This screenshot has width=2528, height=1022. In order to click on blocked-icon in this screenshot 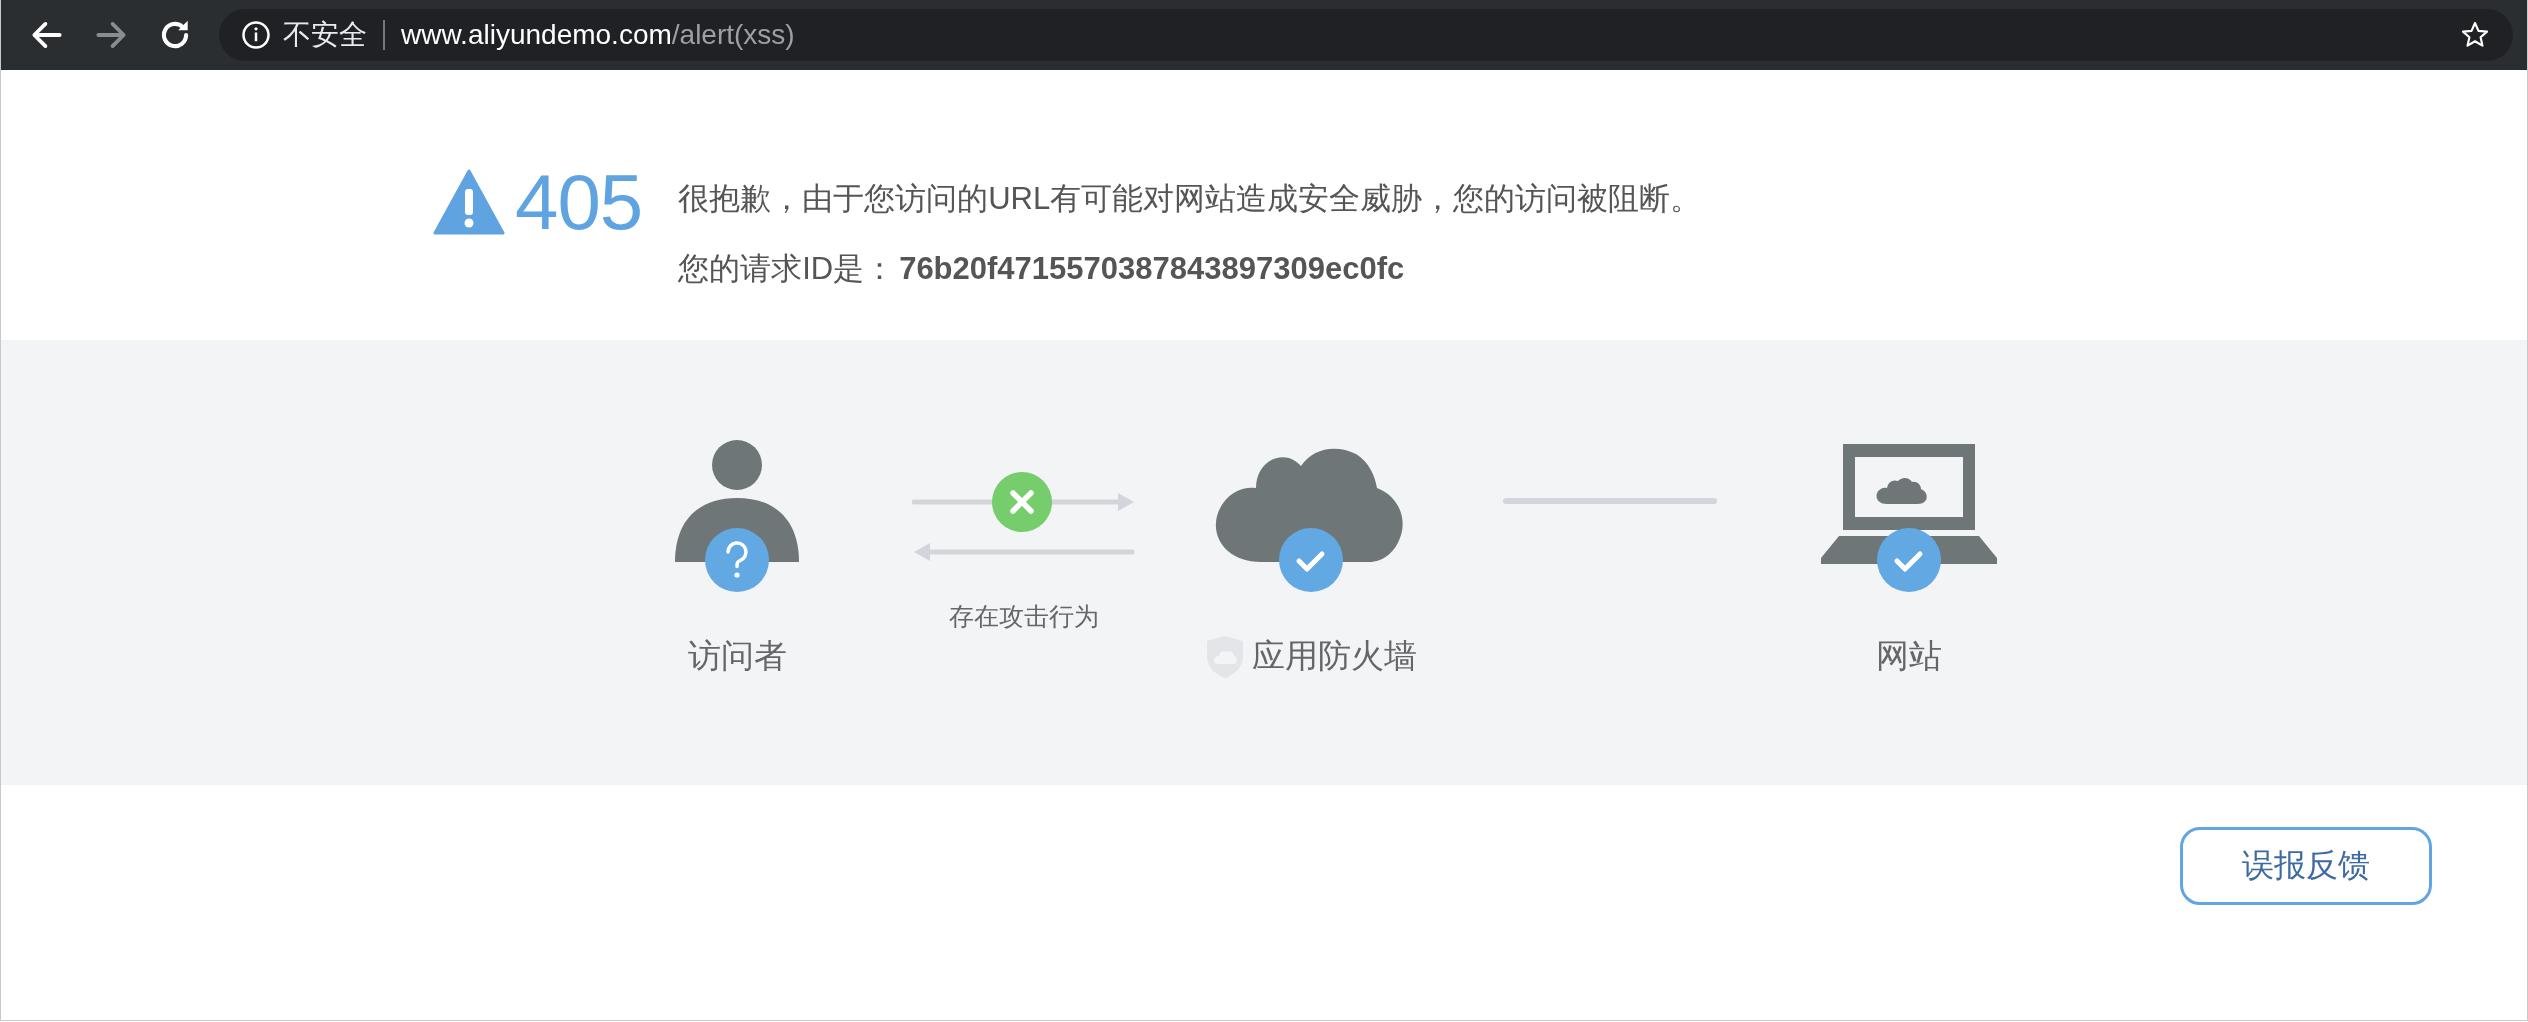, I will do `click(1022, 502)`.